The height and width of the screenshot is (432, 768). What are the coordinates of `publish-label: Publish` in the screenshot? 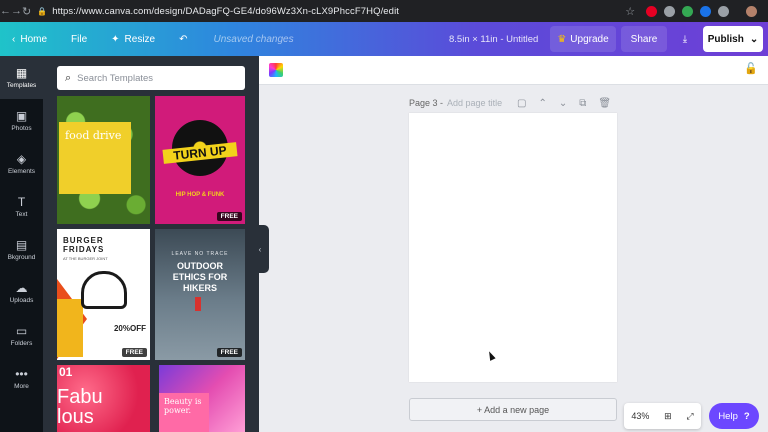 It's located at (725, 39).